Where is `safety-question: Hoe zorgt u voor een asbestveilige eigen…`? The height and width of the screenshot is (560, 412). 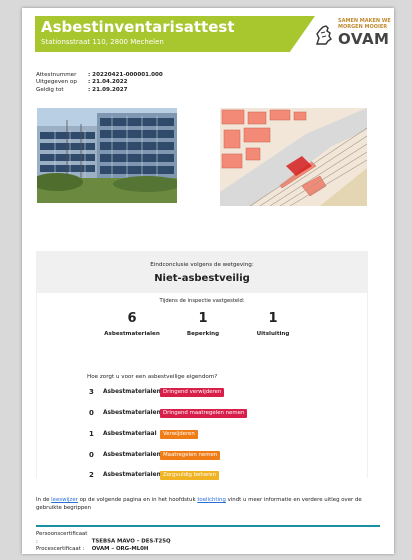 safety-question: Hoe zorgt u voor een asbestveilige eigen… is located at coordinates (152, 377).